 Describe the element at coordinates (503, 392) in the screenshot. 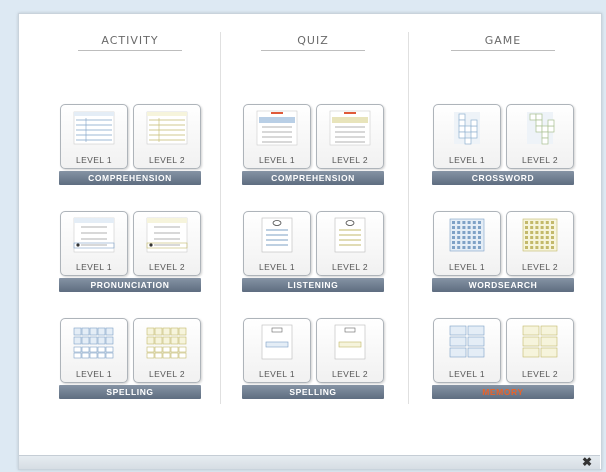

I see `category-bar-memory: MEMORY` at that location.